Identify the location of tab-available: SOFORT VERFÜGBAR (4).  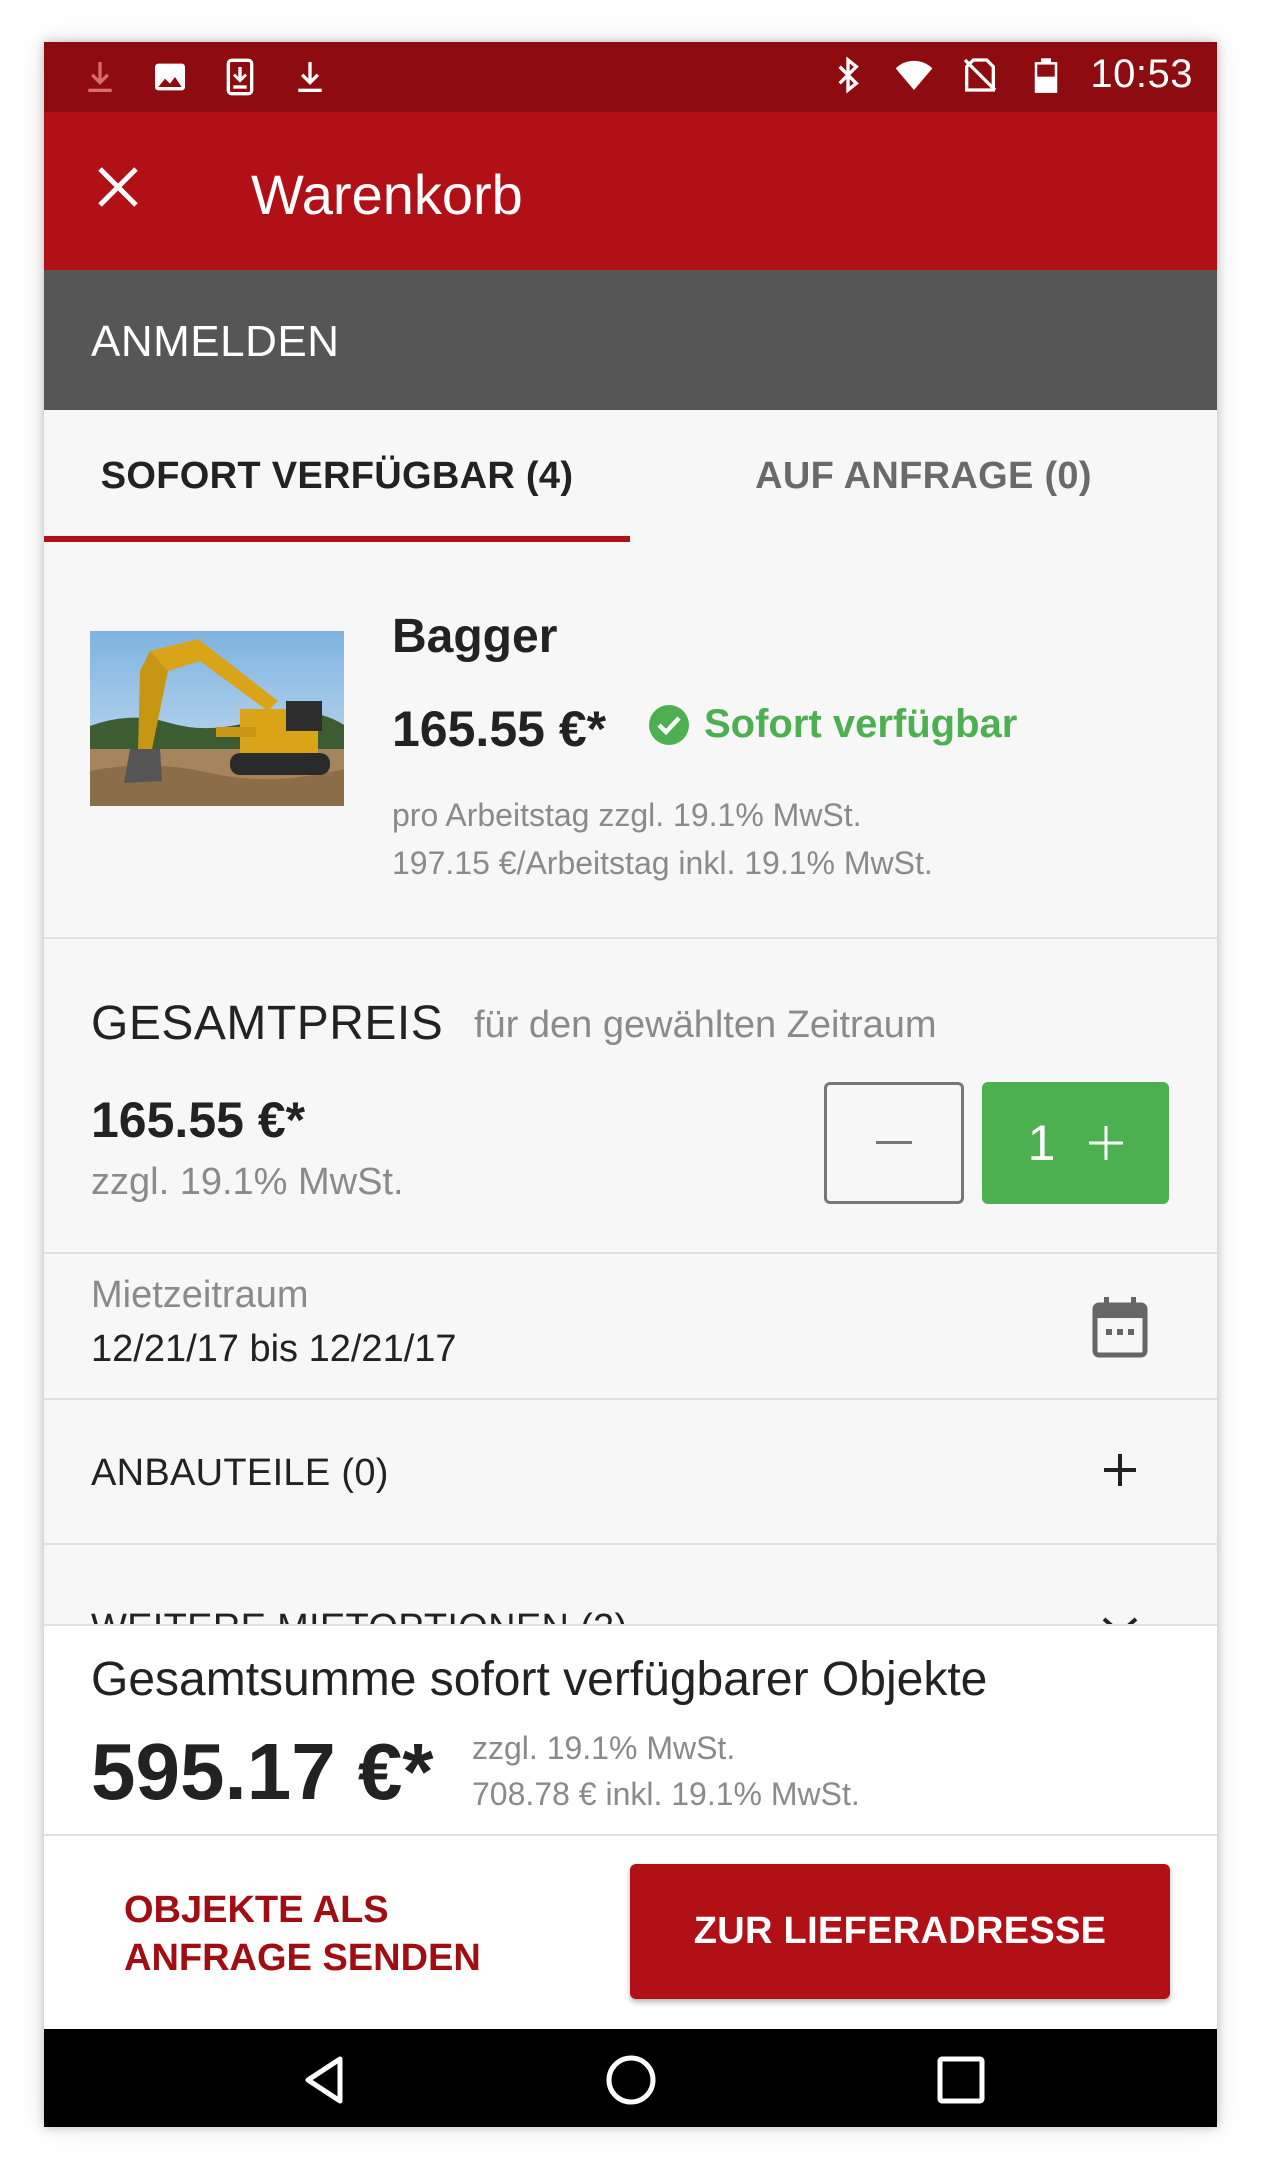
(337, 476).